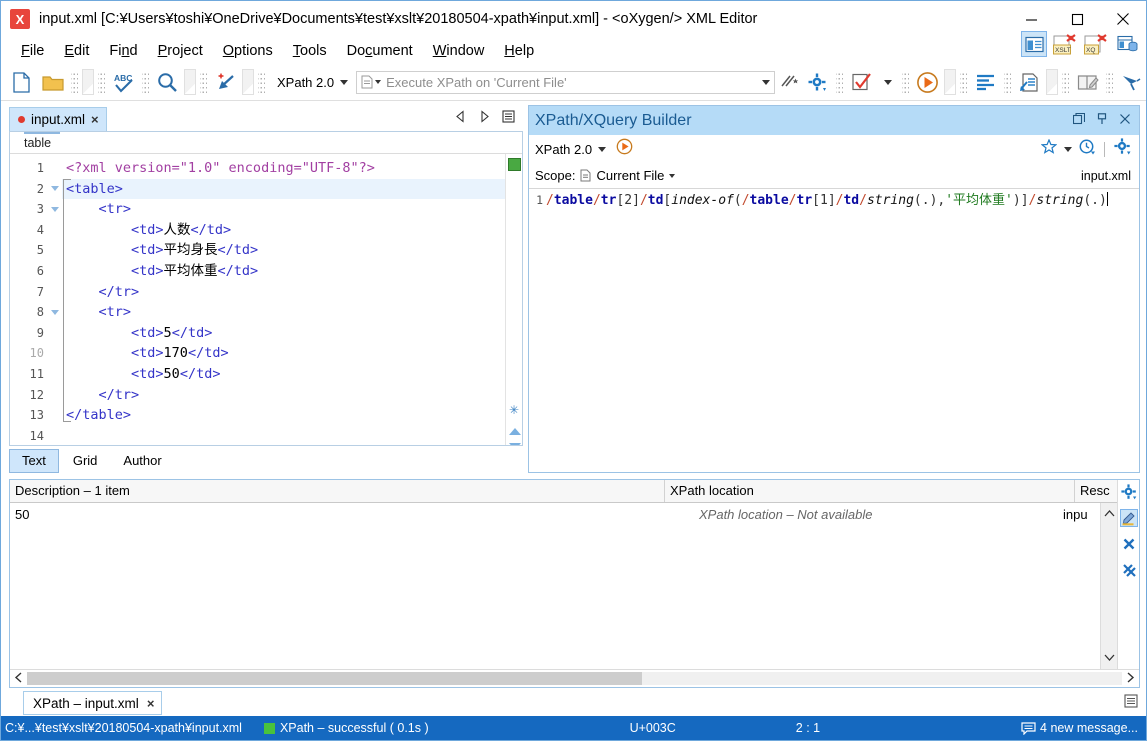 The width and height of the screenshot is (1147, 741). I want to click on menu-file: File, so click(32, 51).